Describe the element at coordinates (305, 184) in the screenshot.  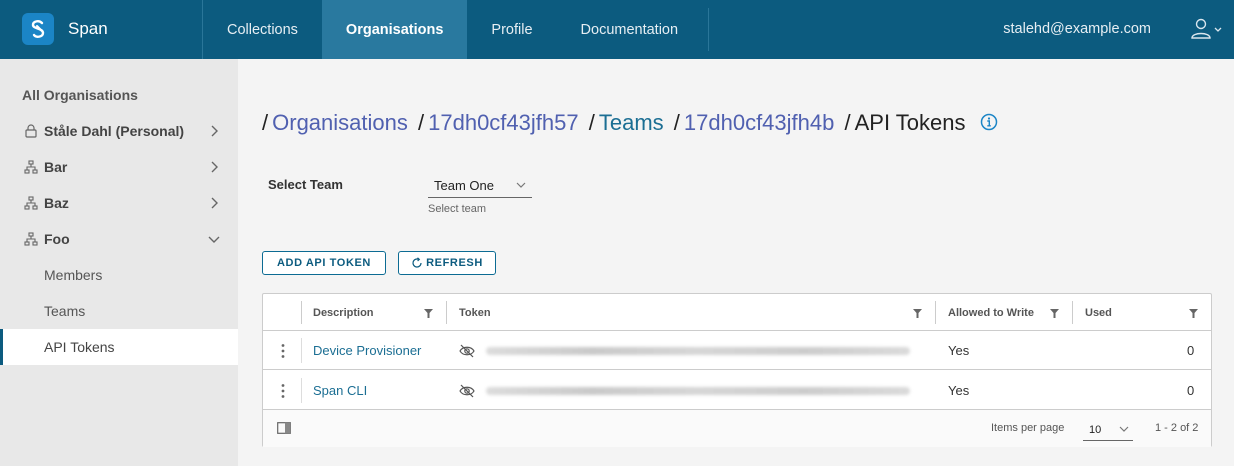
I see `select-team-label: Select Team` at that location.